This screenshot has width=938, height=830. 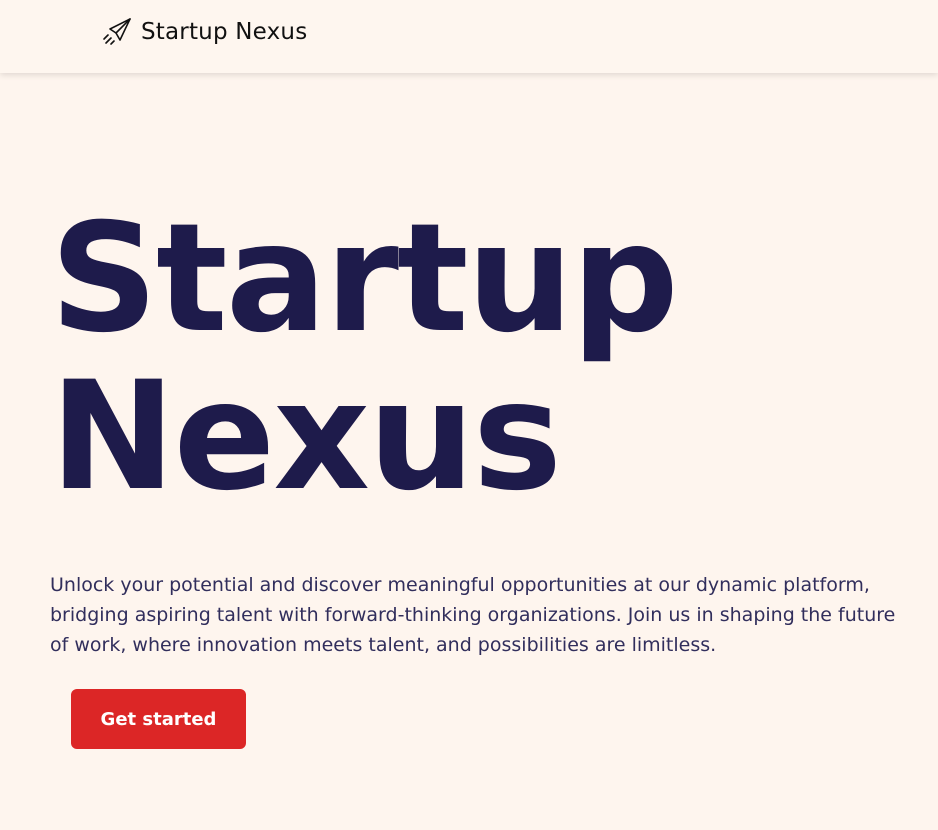 What do you see at coordinates (306, 437) in the screenshot?
I see `hero-title-line-2: Nexus` at bounding box center [306, 437].